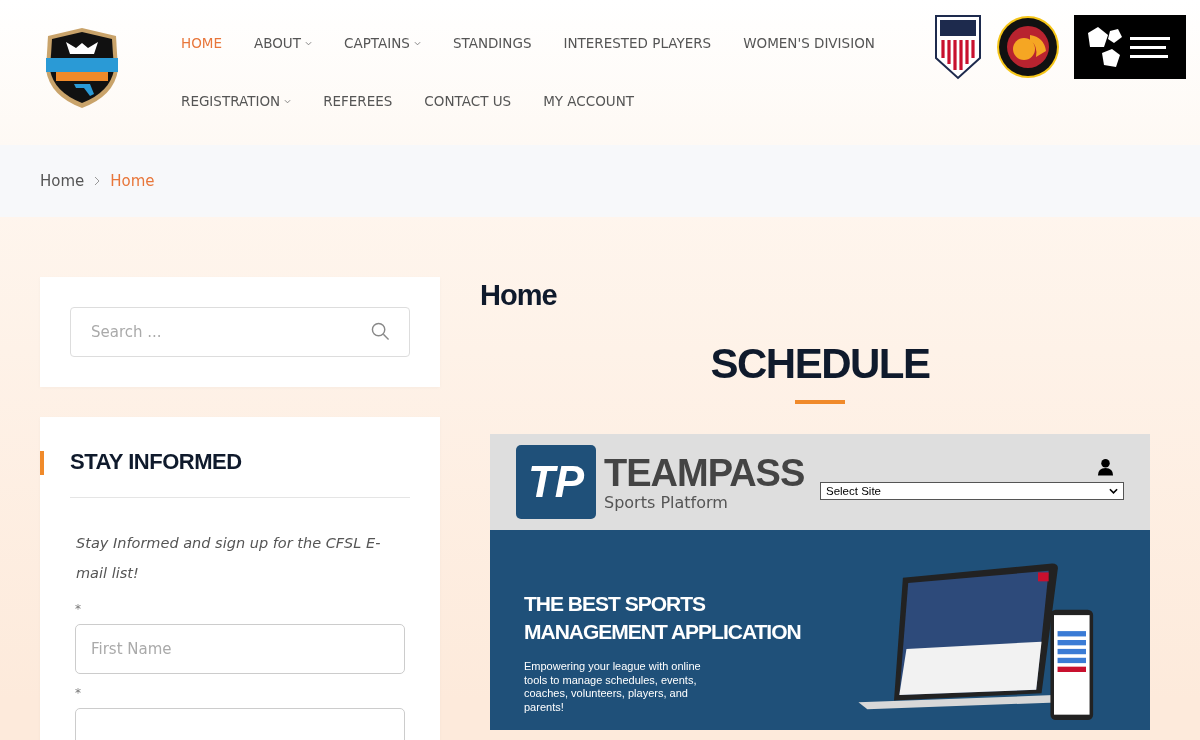  What do you see at coordinates (382, 43) in the screenshot?
I see `nav-link: CAPTAINS` at bounding box center [382, 43].